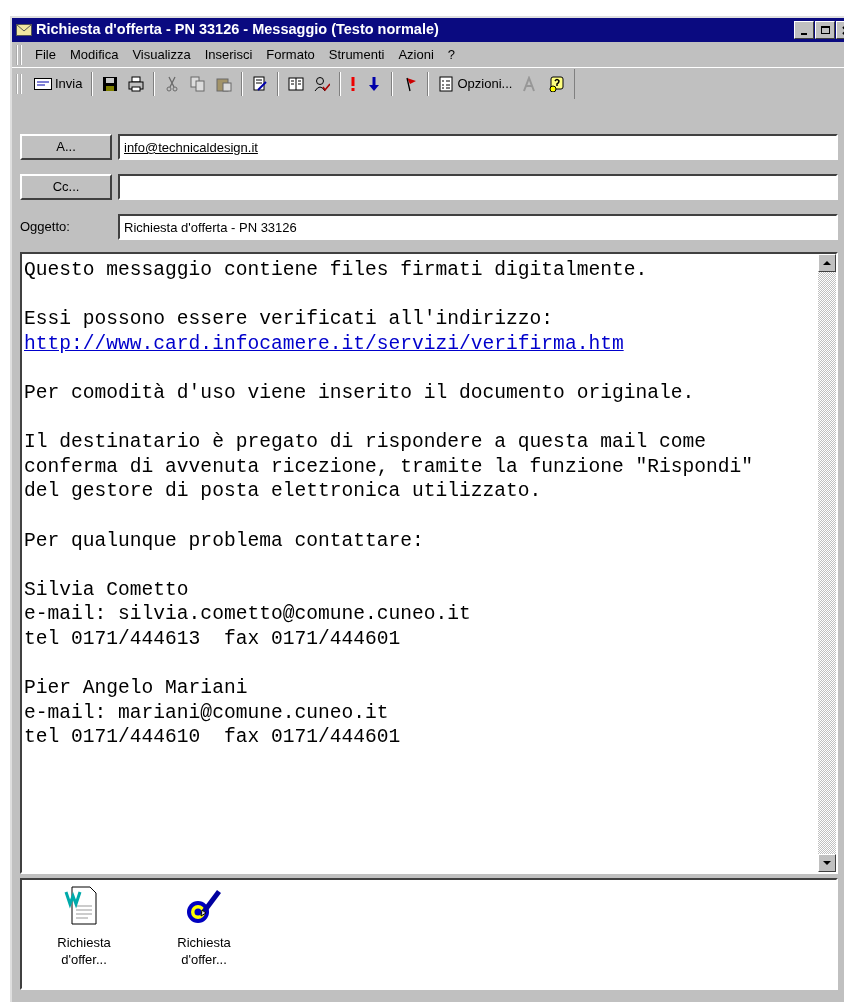  Describe the element at coordinates (224, 541) in the screenshot. I see `text-line: Per qualunque problema contattare:` at that location.